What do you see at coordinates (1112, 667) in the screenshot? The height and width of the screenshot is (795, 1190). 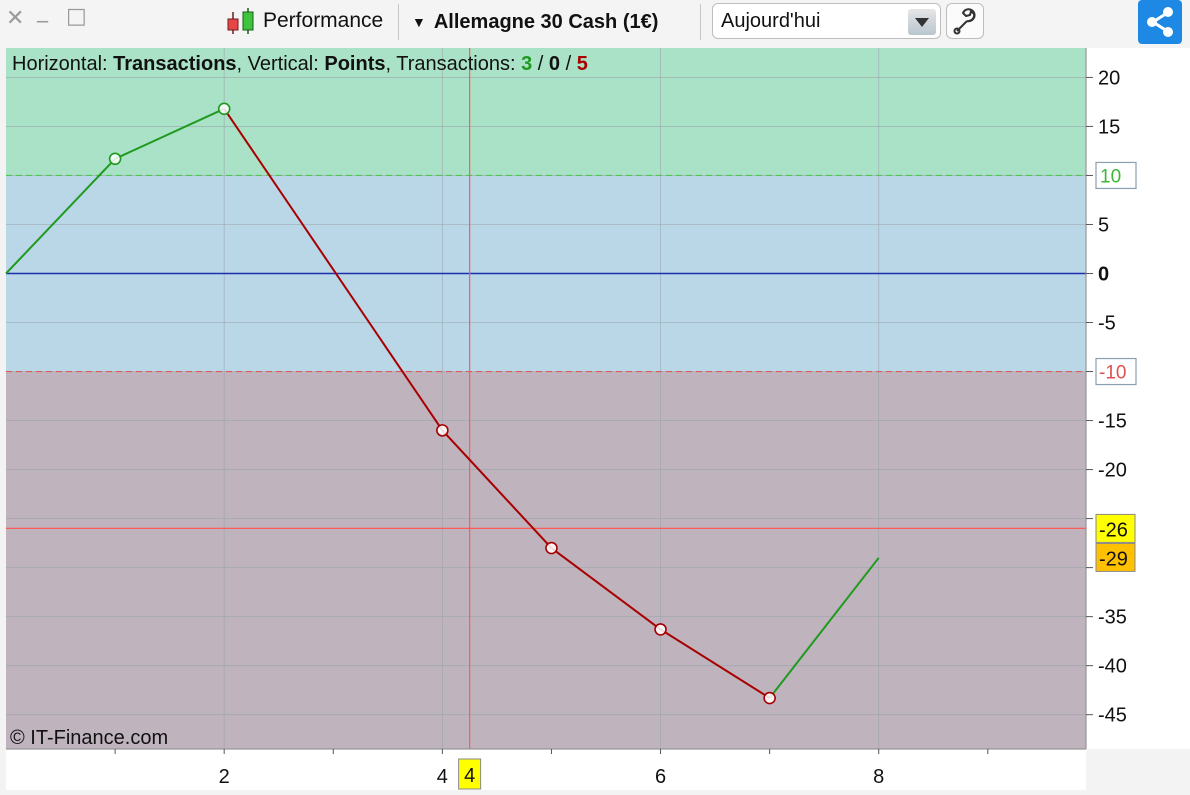 I see `y-tick-label: -40` at bounding box center [1112, 667].